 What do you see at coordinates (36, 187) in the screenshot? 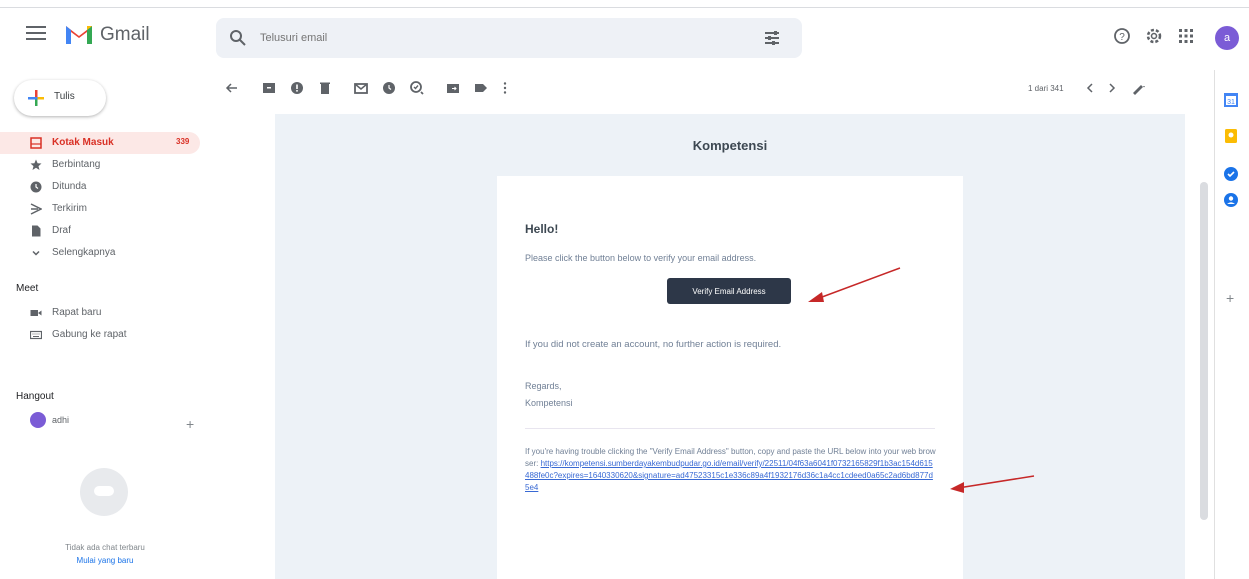
I see `clock-icon` at bounding box center [36, 187].